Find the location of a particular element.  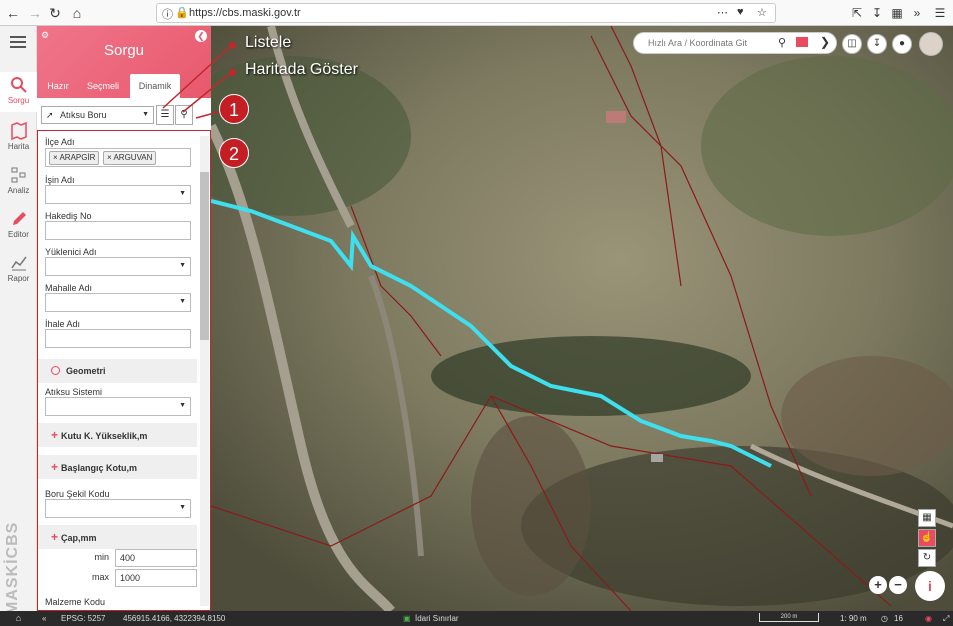

collapse-icon: « is located at coordinates (44, 618).